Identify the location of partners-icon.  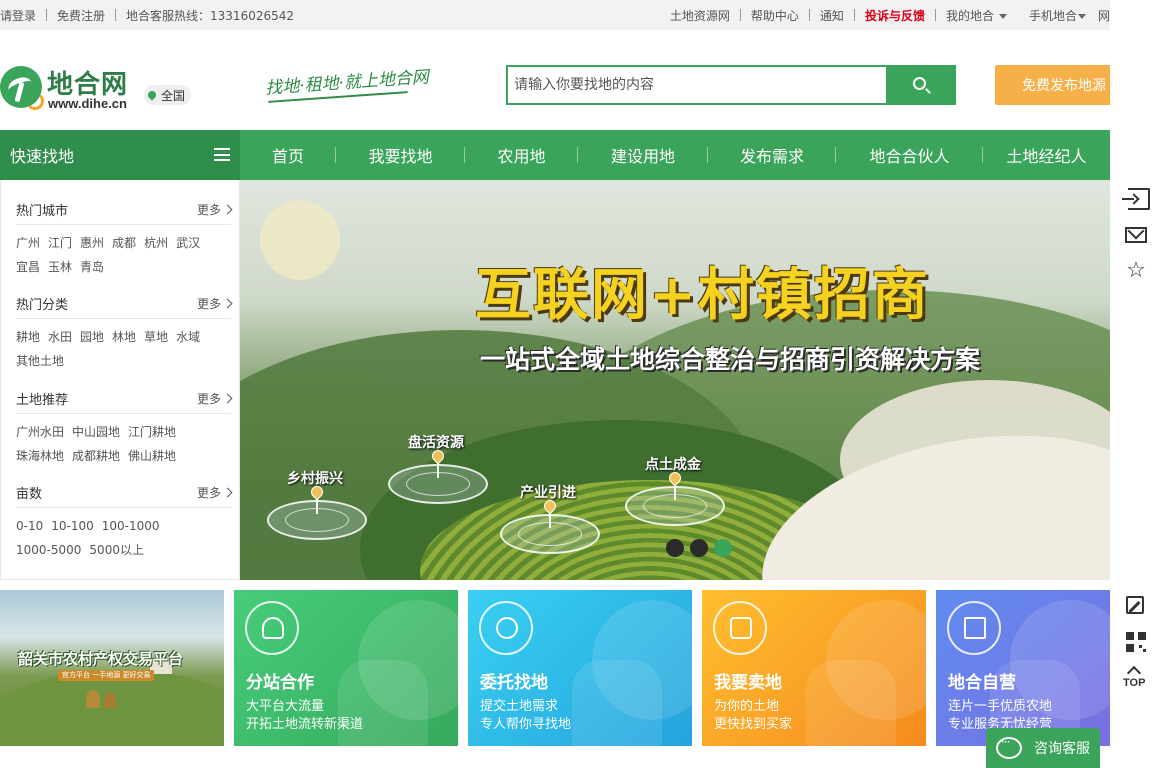
(272, 628).